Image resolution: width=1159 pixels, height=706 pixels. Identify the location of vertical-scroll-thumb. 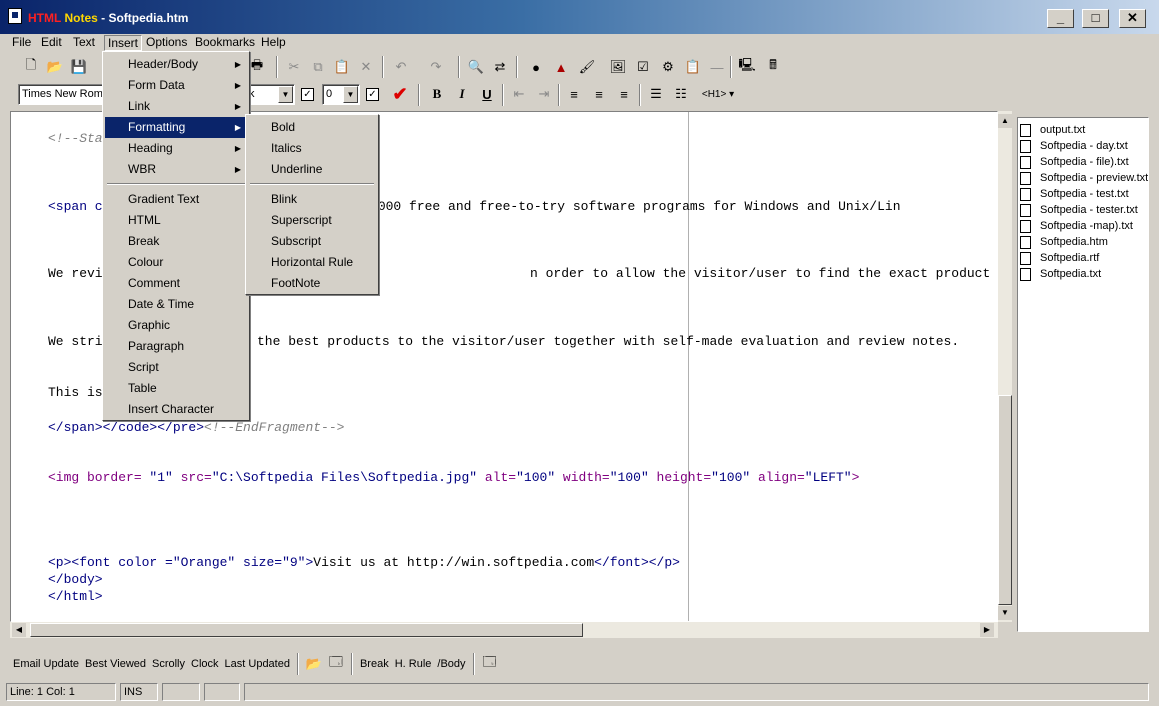
(1005, 500).